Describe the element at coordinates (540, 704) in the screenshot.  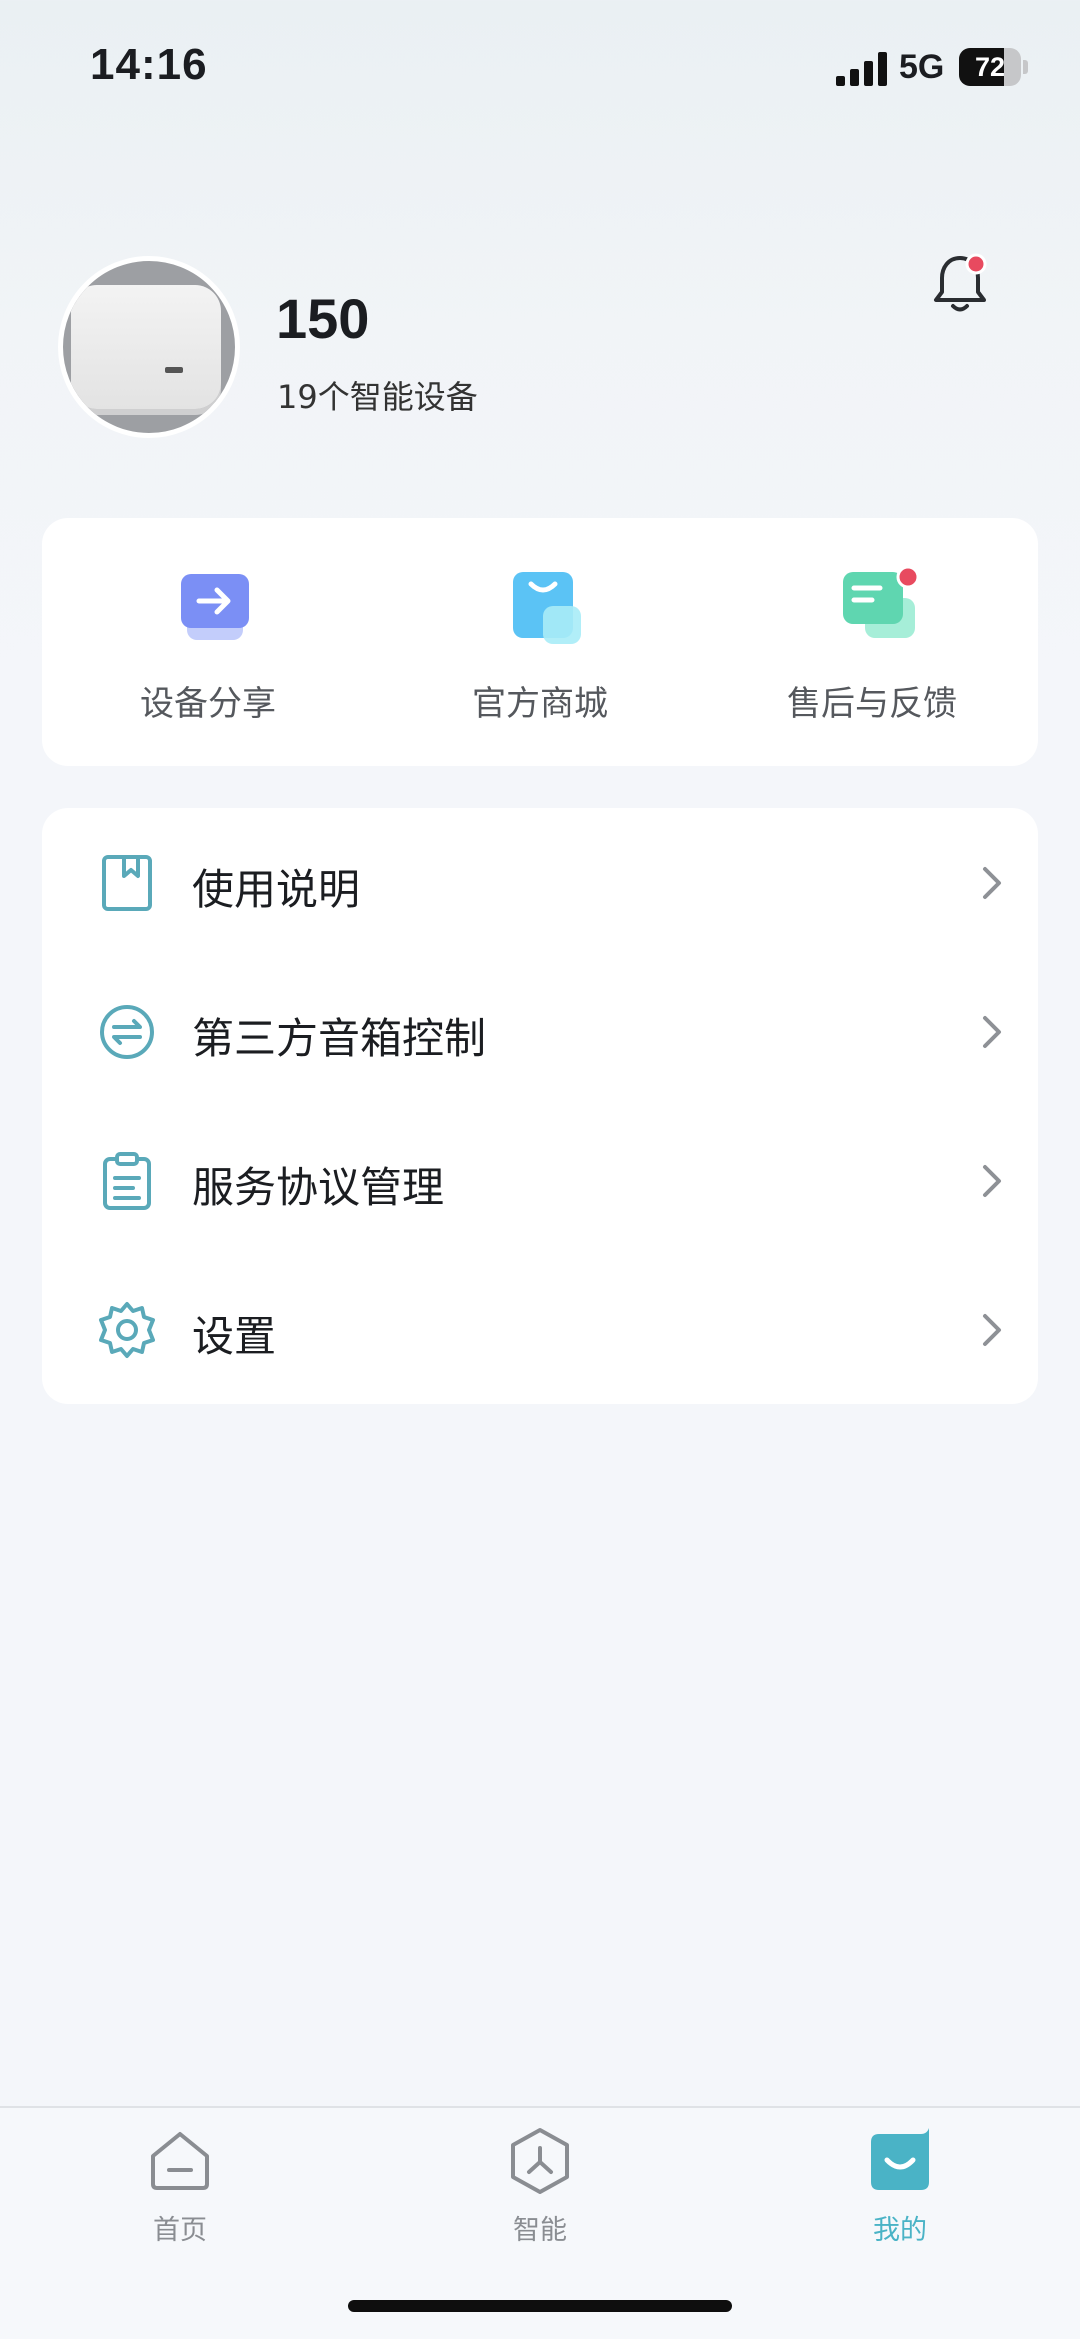
I see `quick-action-label: 官方商城` at that location.